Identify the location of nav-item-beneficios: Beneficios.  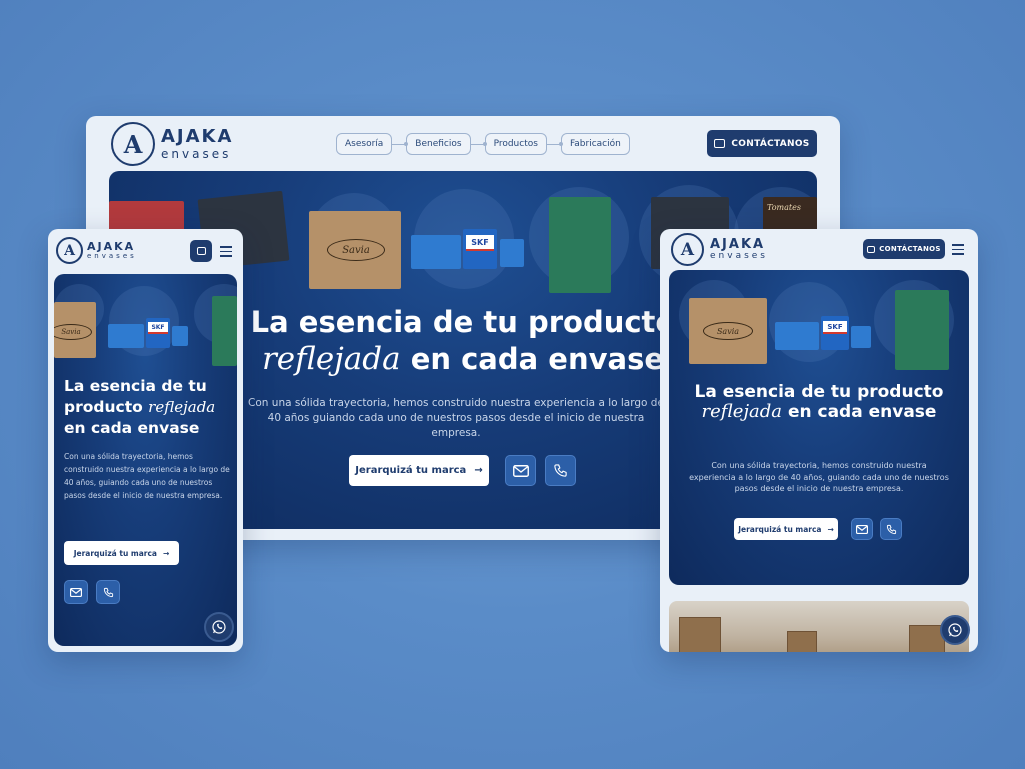
(438, 144).